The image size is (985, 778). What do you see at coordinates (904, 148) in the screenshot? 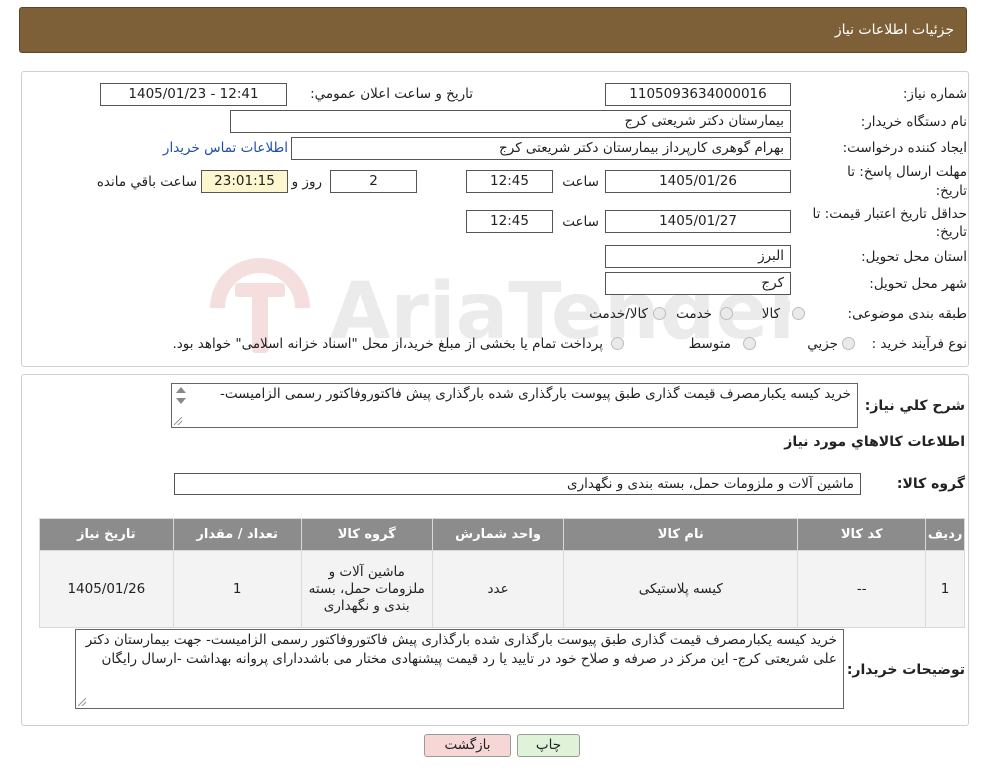
I see `requester-label: ایجاد کننده درخواست:` at bounding box center [904, 148].